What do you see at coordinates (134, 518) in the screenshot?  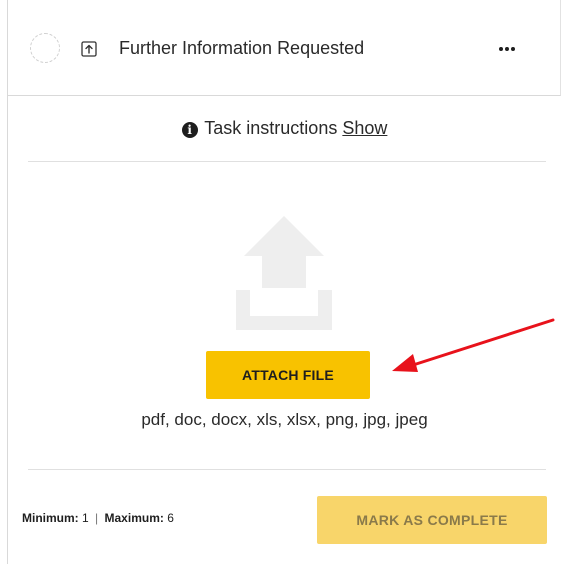 I see `maximum-label: Maximum:` at bounding box center [134, 518].